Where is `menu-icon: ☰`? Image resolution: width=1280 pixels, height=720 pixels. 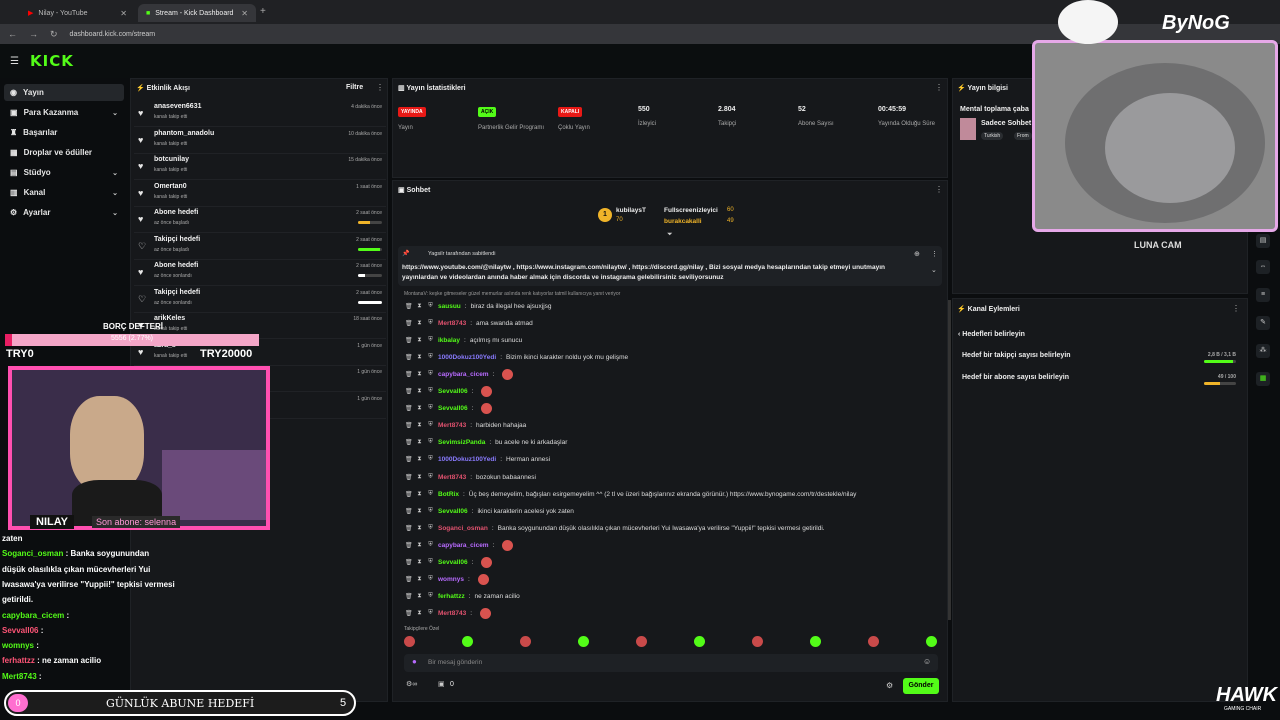
menu-icon: ☰ is located at coordinates (14, 61).